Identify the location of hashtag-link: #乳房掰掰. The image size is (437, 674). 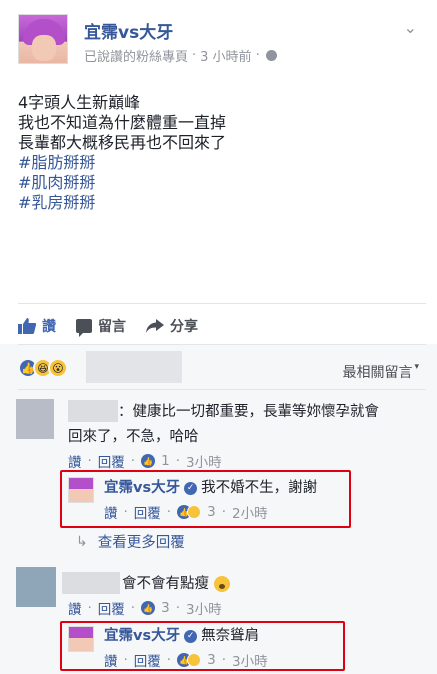
(218, 203).